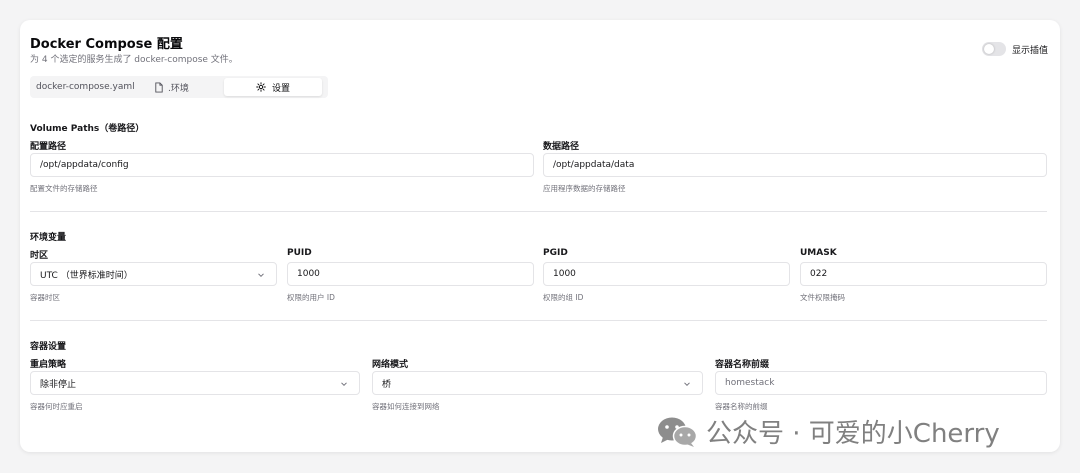  I want to click on container-prefix-hint: 容器名称的前缀, so click(741, 406).